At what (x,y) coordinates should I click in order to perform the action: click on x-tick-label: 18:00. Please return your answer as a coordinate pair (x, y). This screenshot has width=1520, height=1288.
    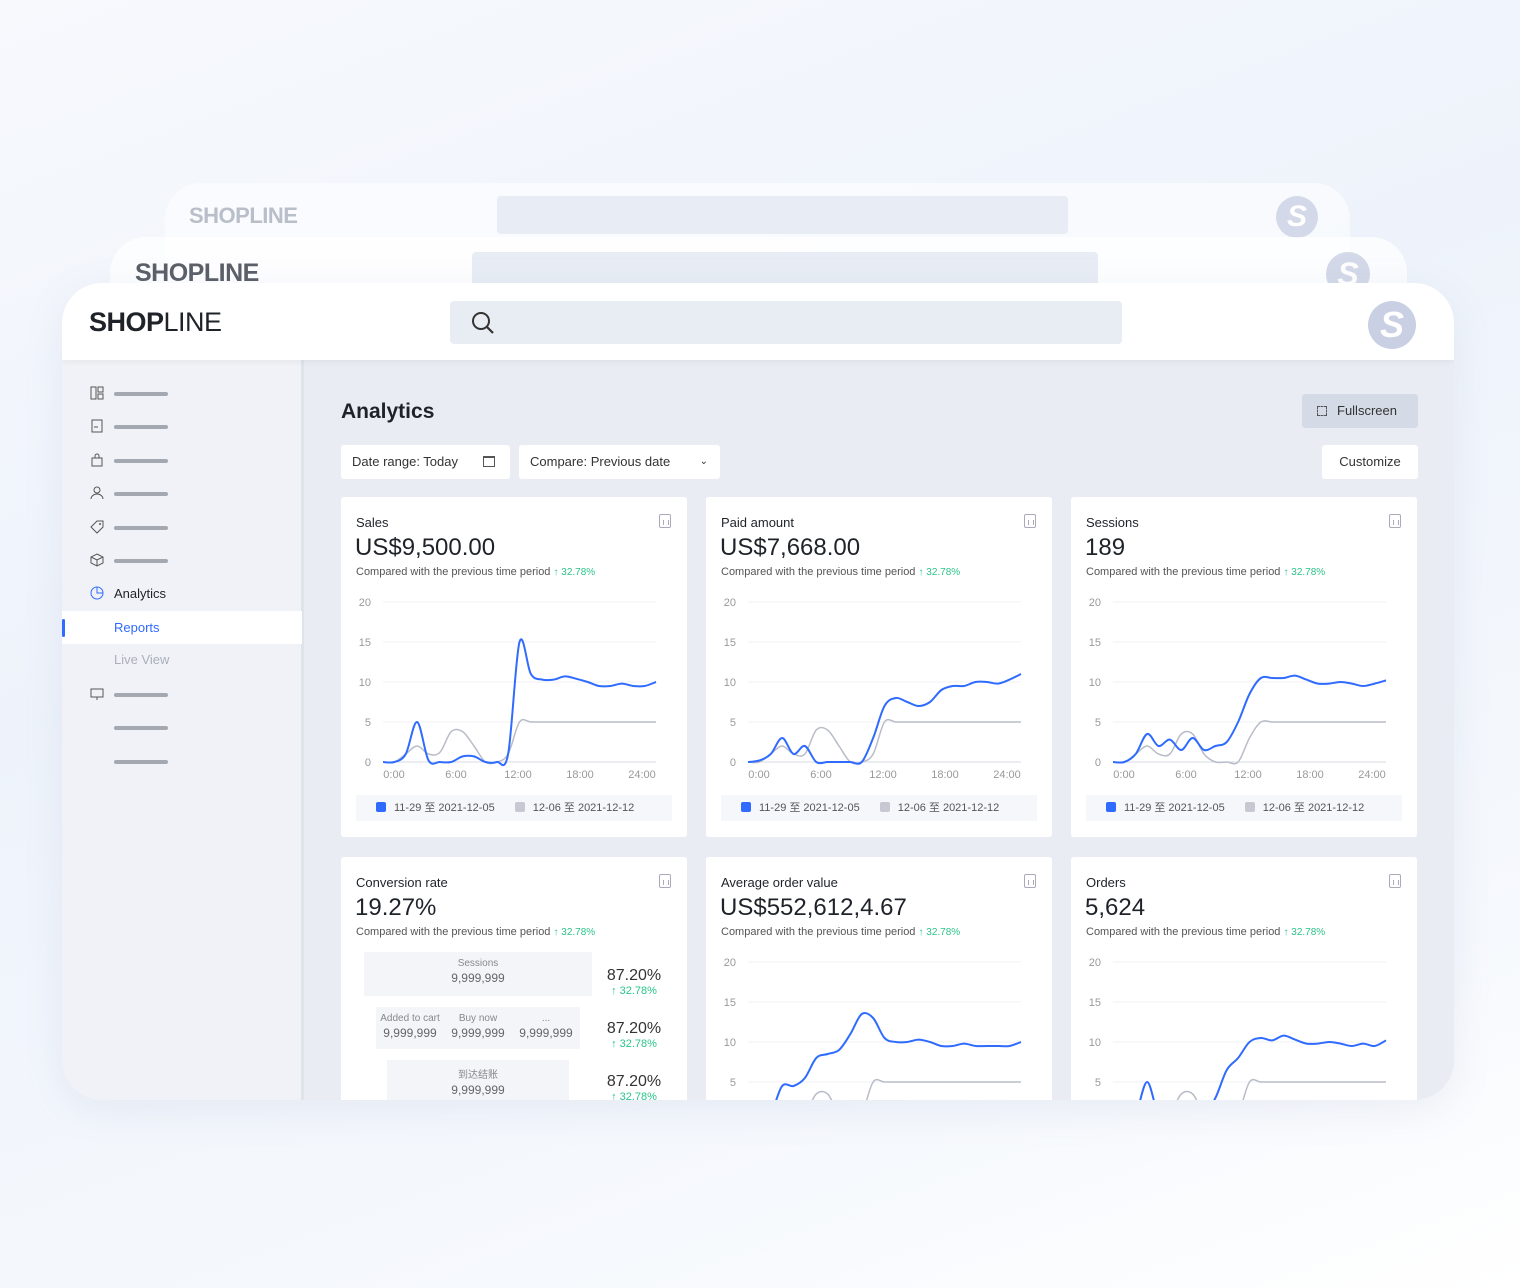
    Looking at the image, I should click on (580, 775).